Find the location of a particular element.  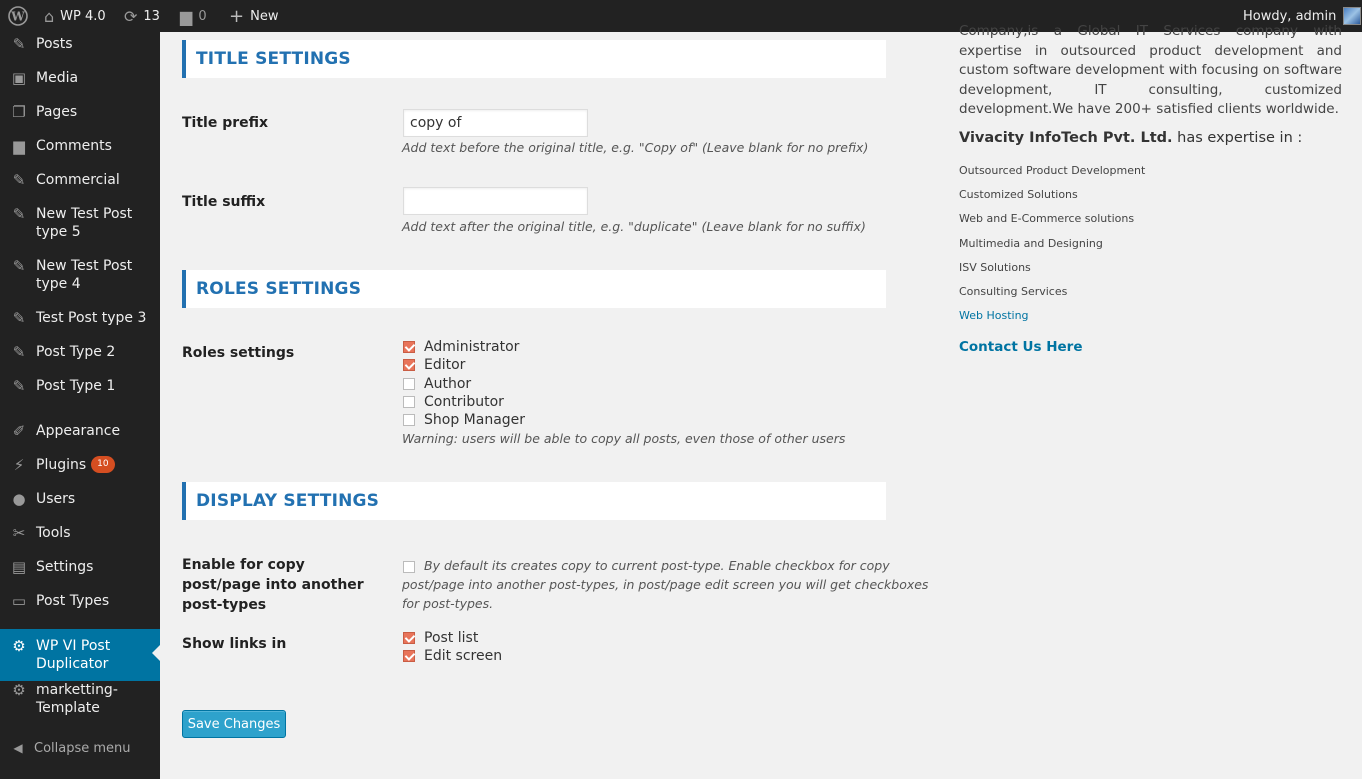

editor-checkbox is located at coordinates (409, 365).